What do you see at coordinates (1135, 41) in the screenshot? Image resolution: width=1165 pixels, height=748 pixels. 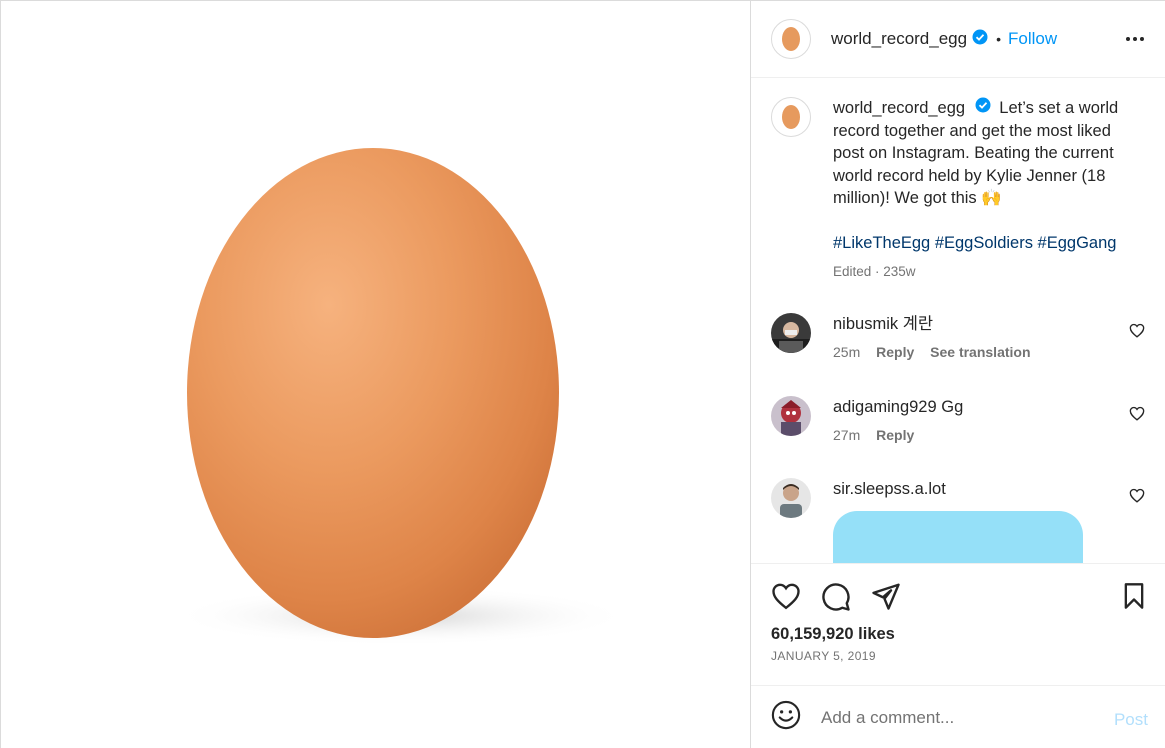 I see `more-options-icon` at bounding box center [1135, 41].